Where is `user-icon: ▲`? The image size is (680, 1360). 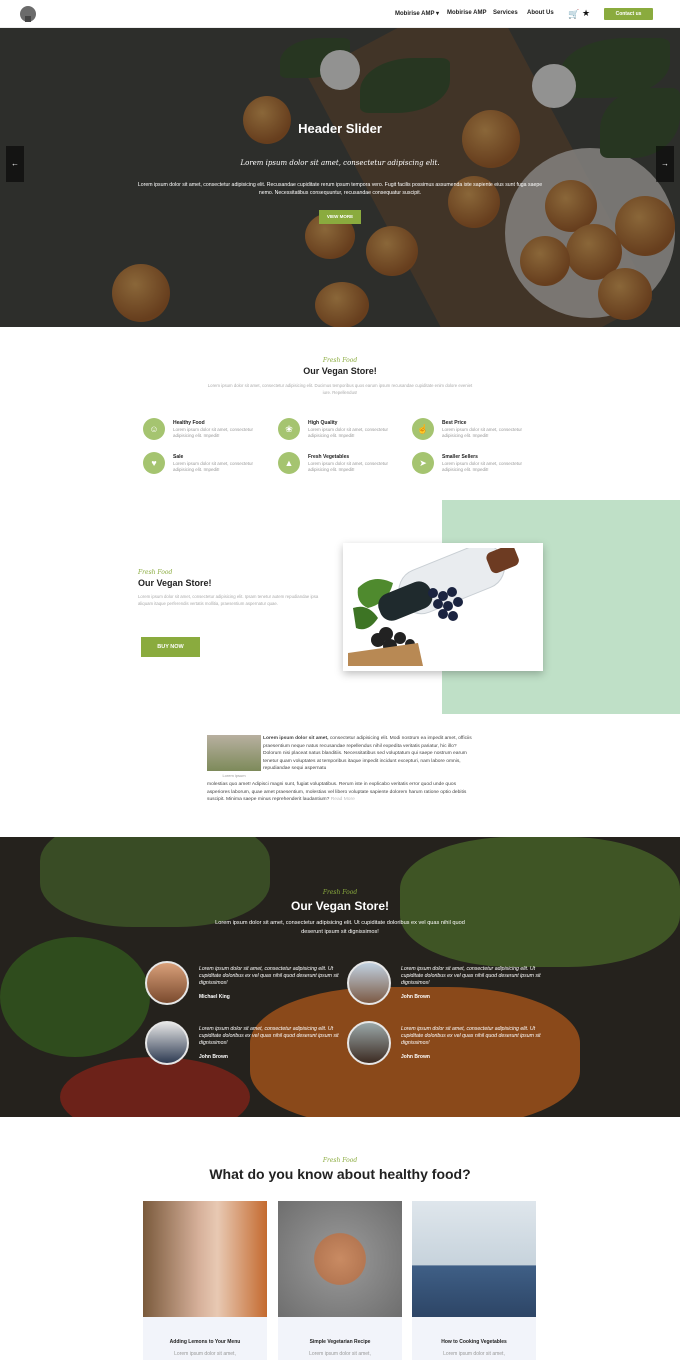
user-icon: ▲ is located at coordinates (289, 463).